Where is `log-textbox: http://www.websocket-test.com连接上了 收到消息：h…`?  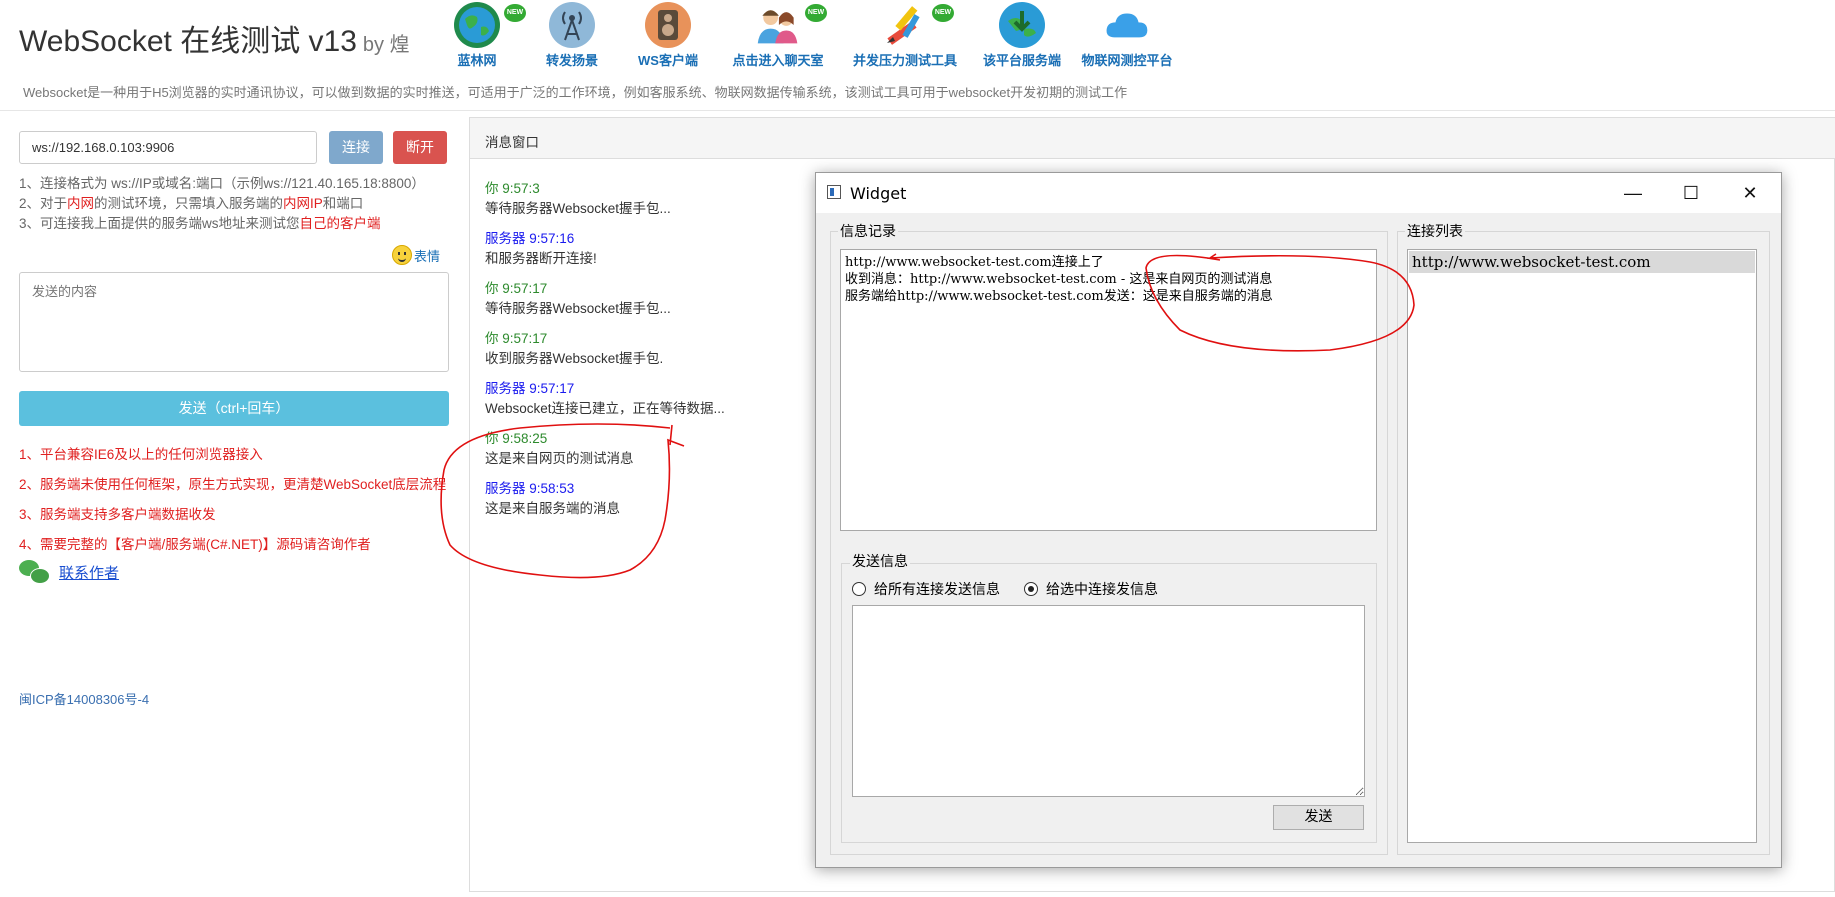 log-textbox: http://www.websocket-test.com连接上了 收到消息：h… is located at coordinates (1108, 390).